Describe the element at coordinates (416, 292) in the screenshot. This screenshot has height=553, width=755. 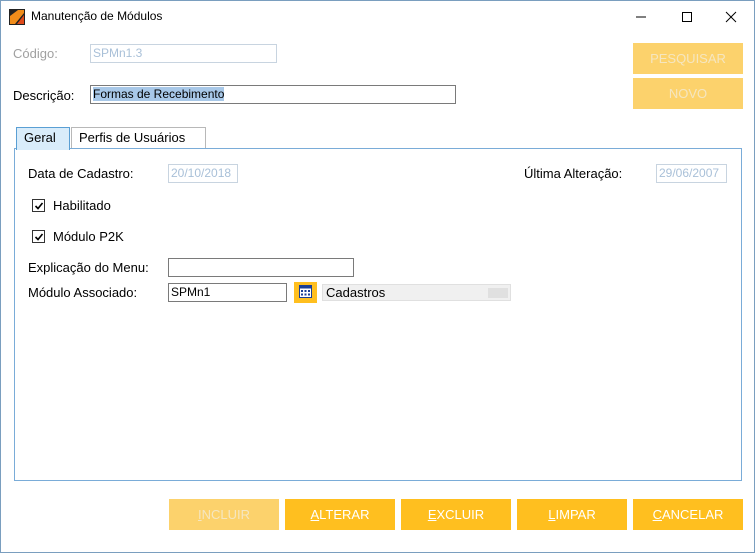
I see `modulo-associado-description: Cadastros` at that location.